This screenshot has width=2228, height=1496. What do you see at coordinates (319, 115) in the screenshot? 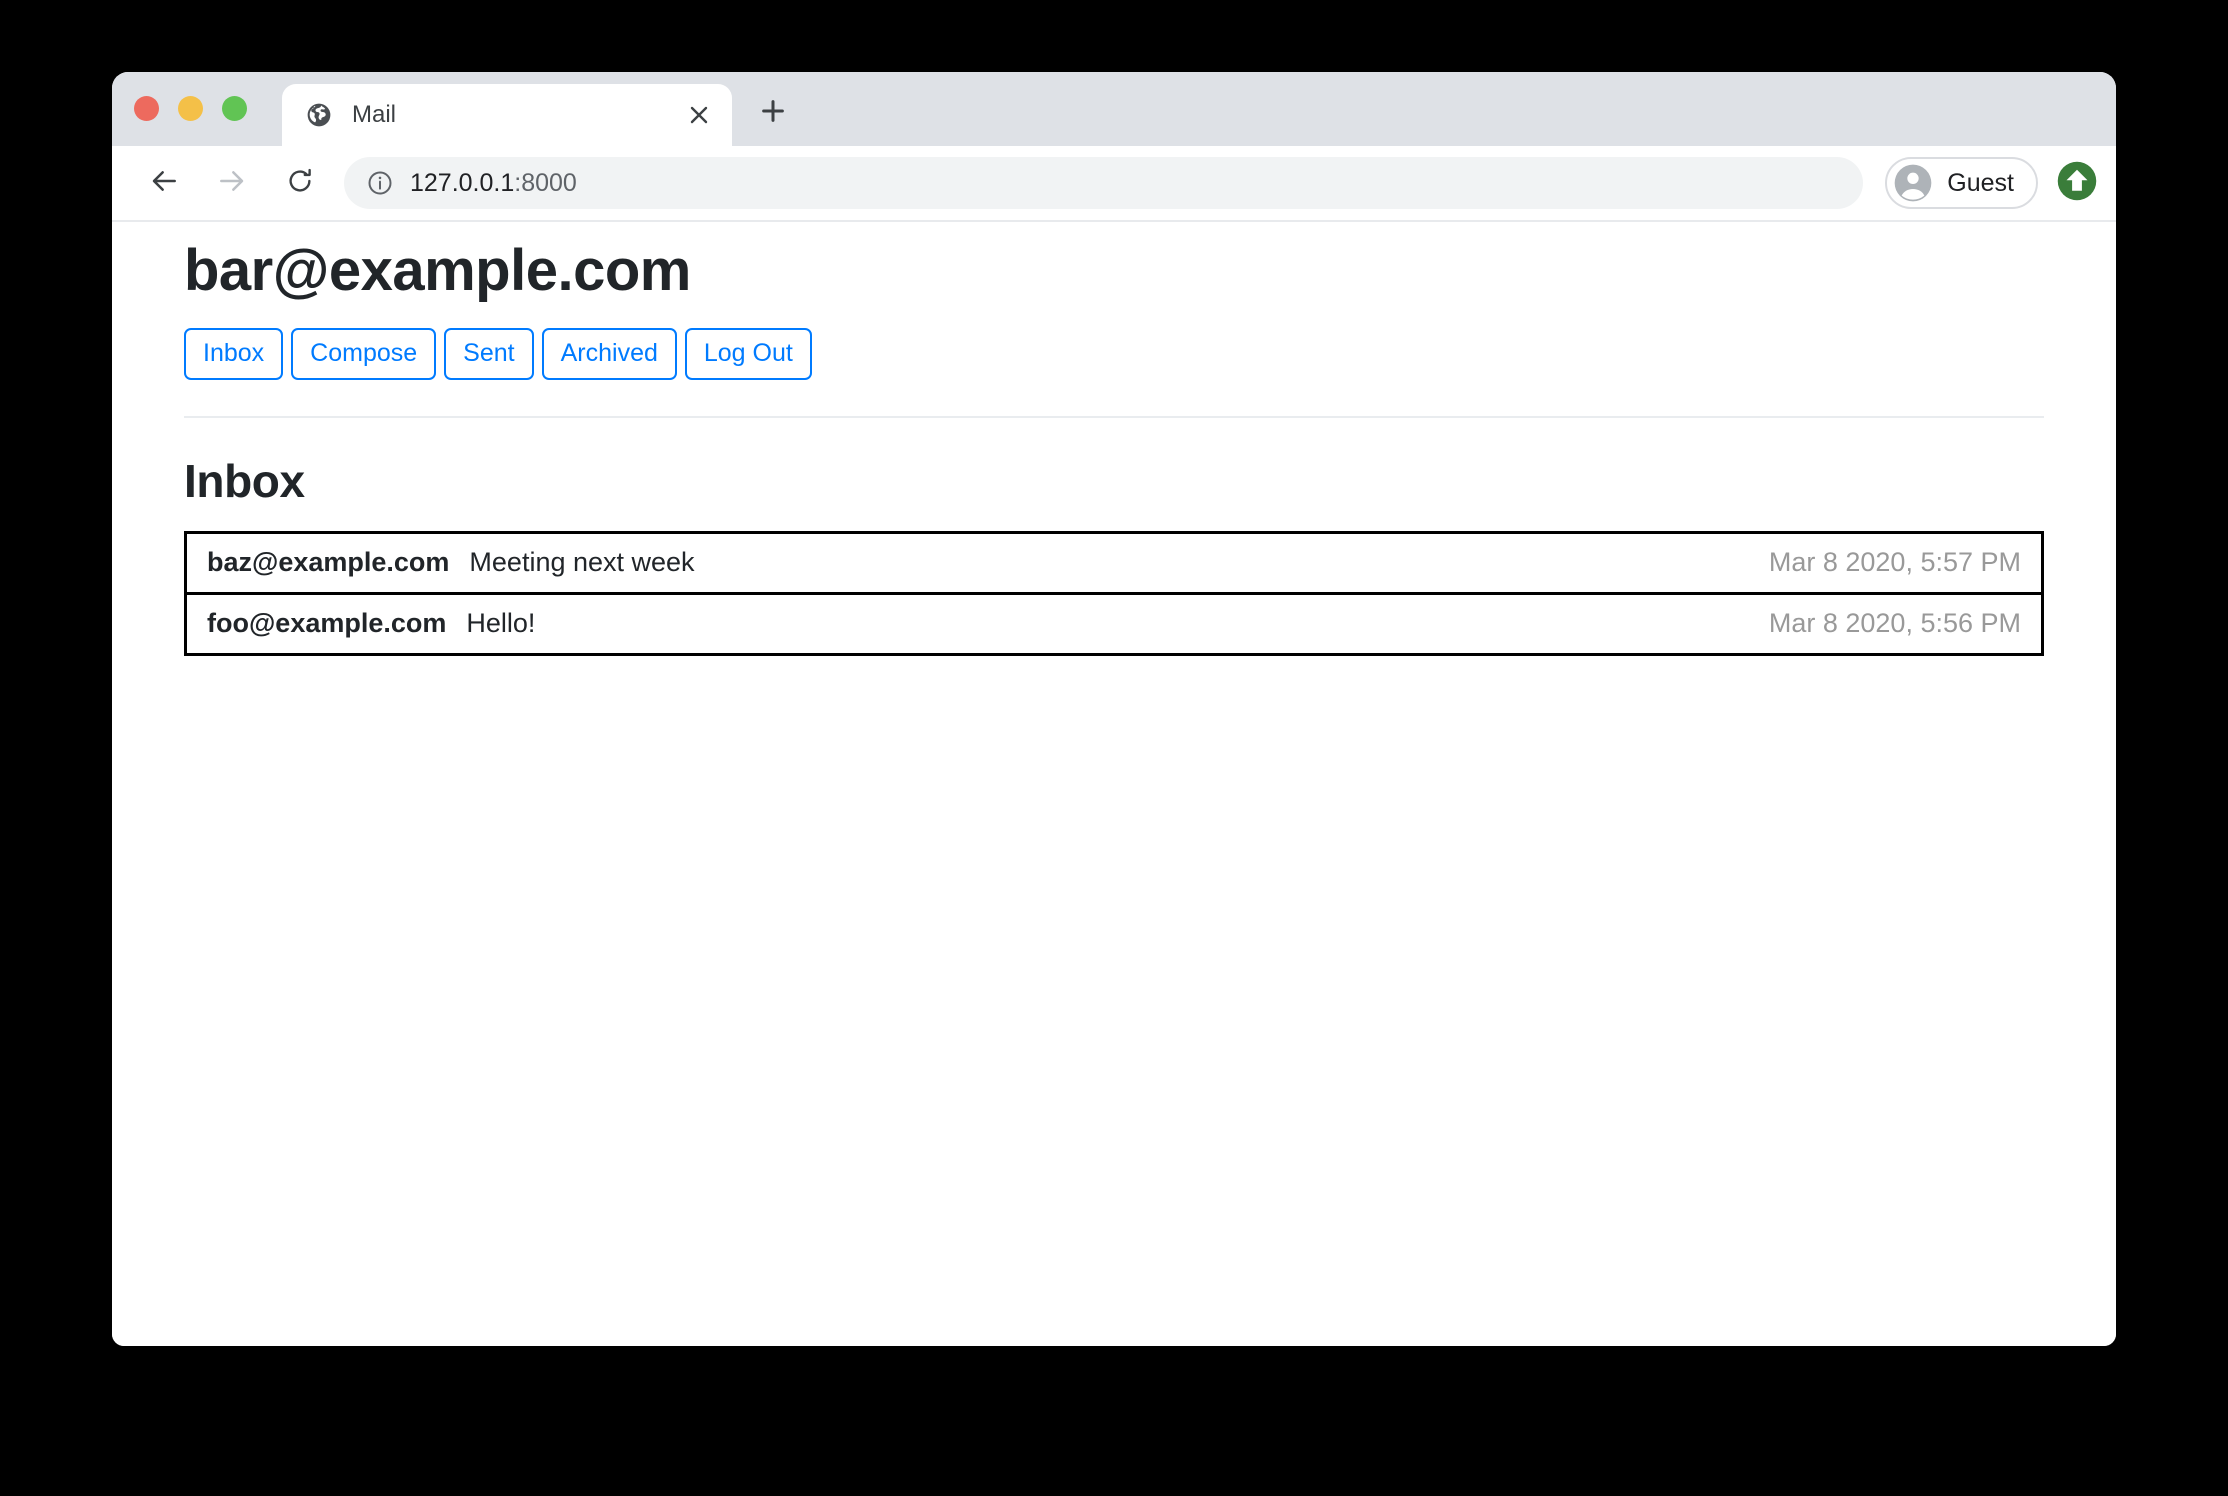
I see `globe-icon` at bounding box center [319, 115].